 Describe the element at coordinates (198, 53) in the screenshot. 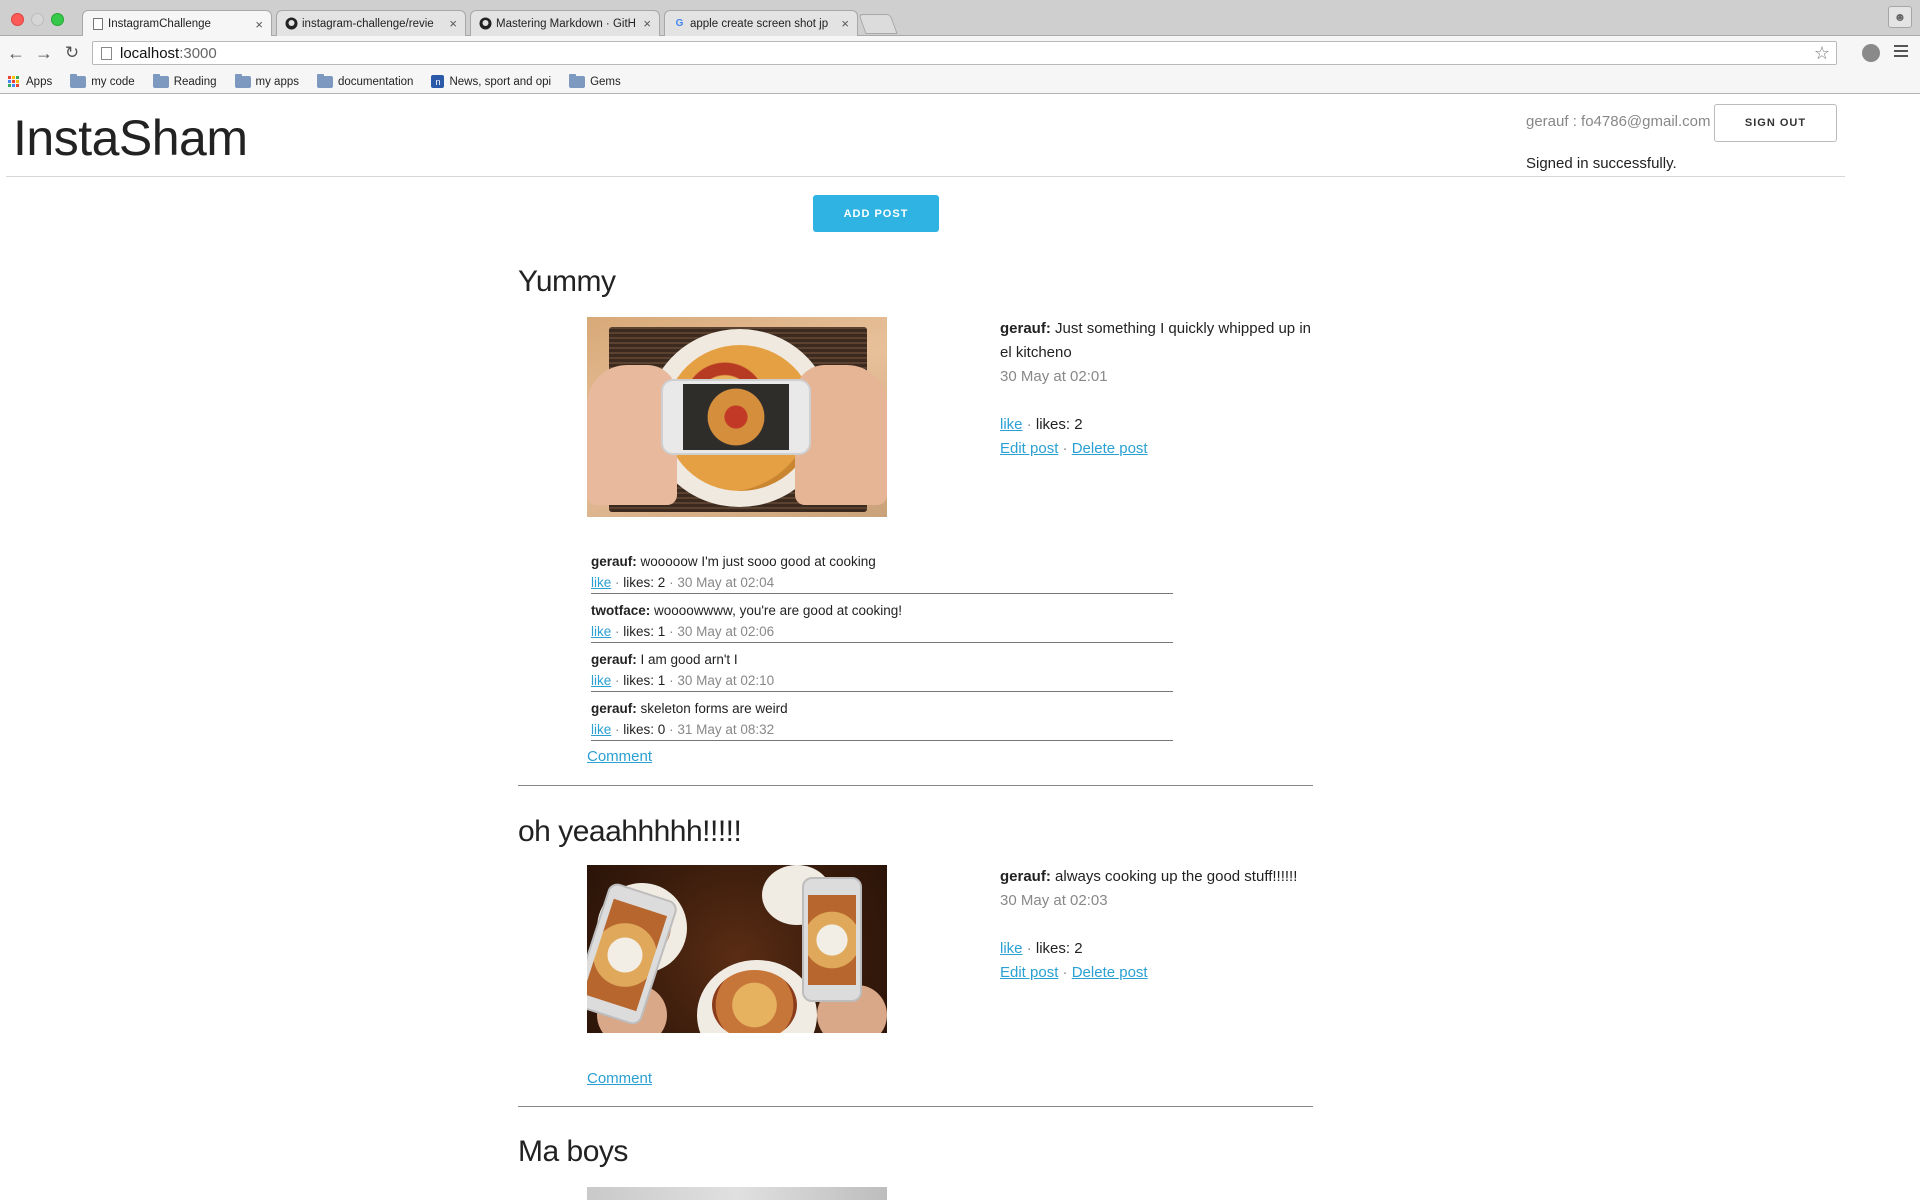

I see `url-port: :3000` at that location.